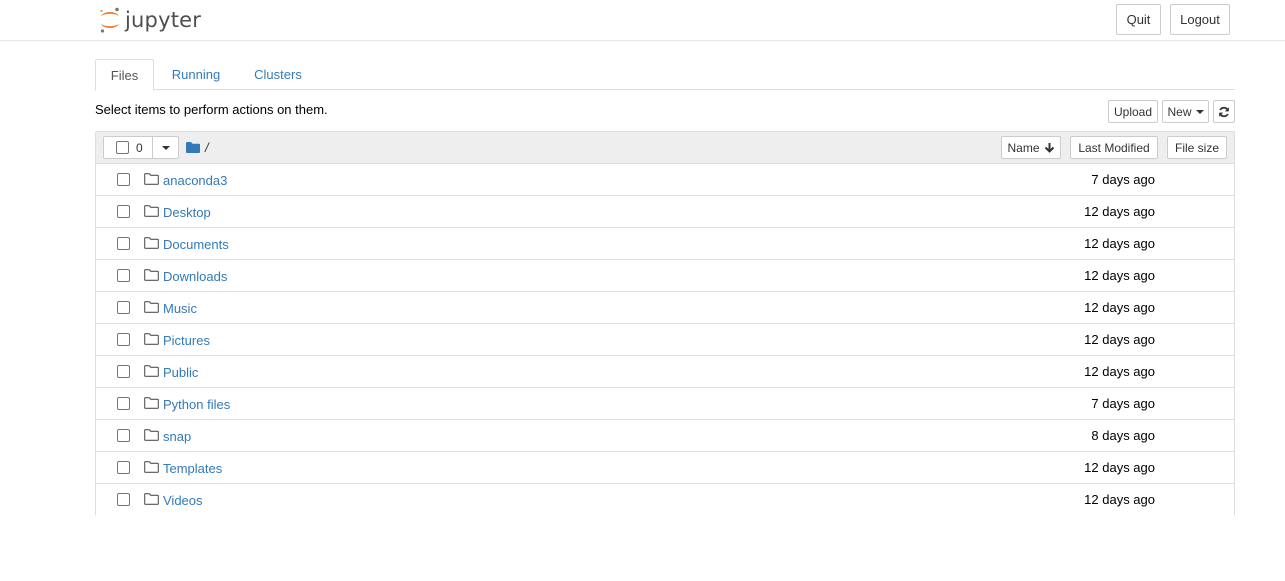  Describe the element at coordinates (1138, 19) in the screenshot. I see `quit-button: Quit` at that location.